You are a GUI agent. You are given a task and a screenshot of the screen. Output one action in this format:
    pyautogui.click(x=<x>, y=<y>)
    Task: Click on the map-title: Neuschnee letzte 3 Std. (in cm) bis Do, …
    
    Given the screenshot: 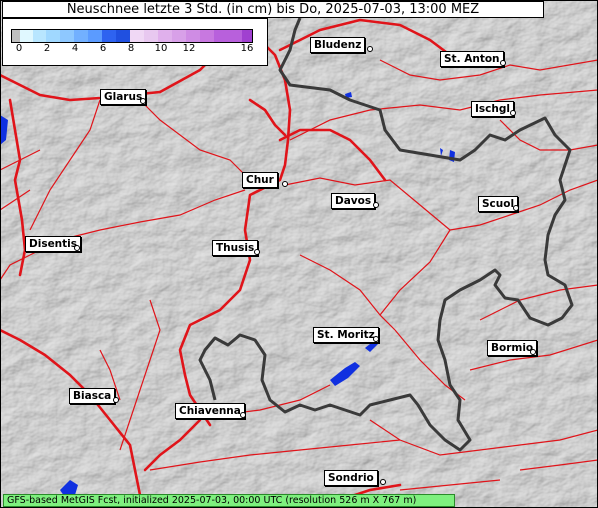 What is the action you would take?
    pyautogui.click(x=273, y=9)
    